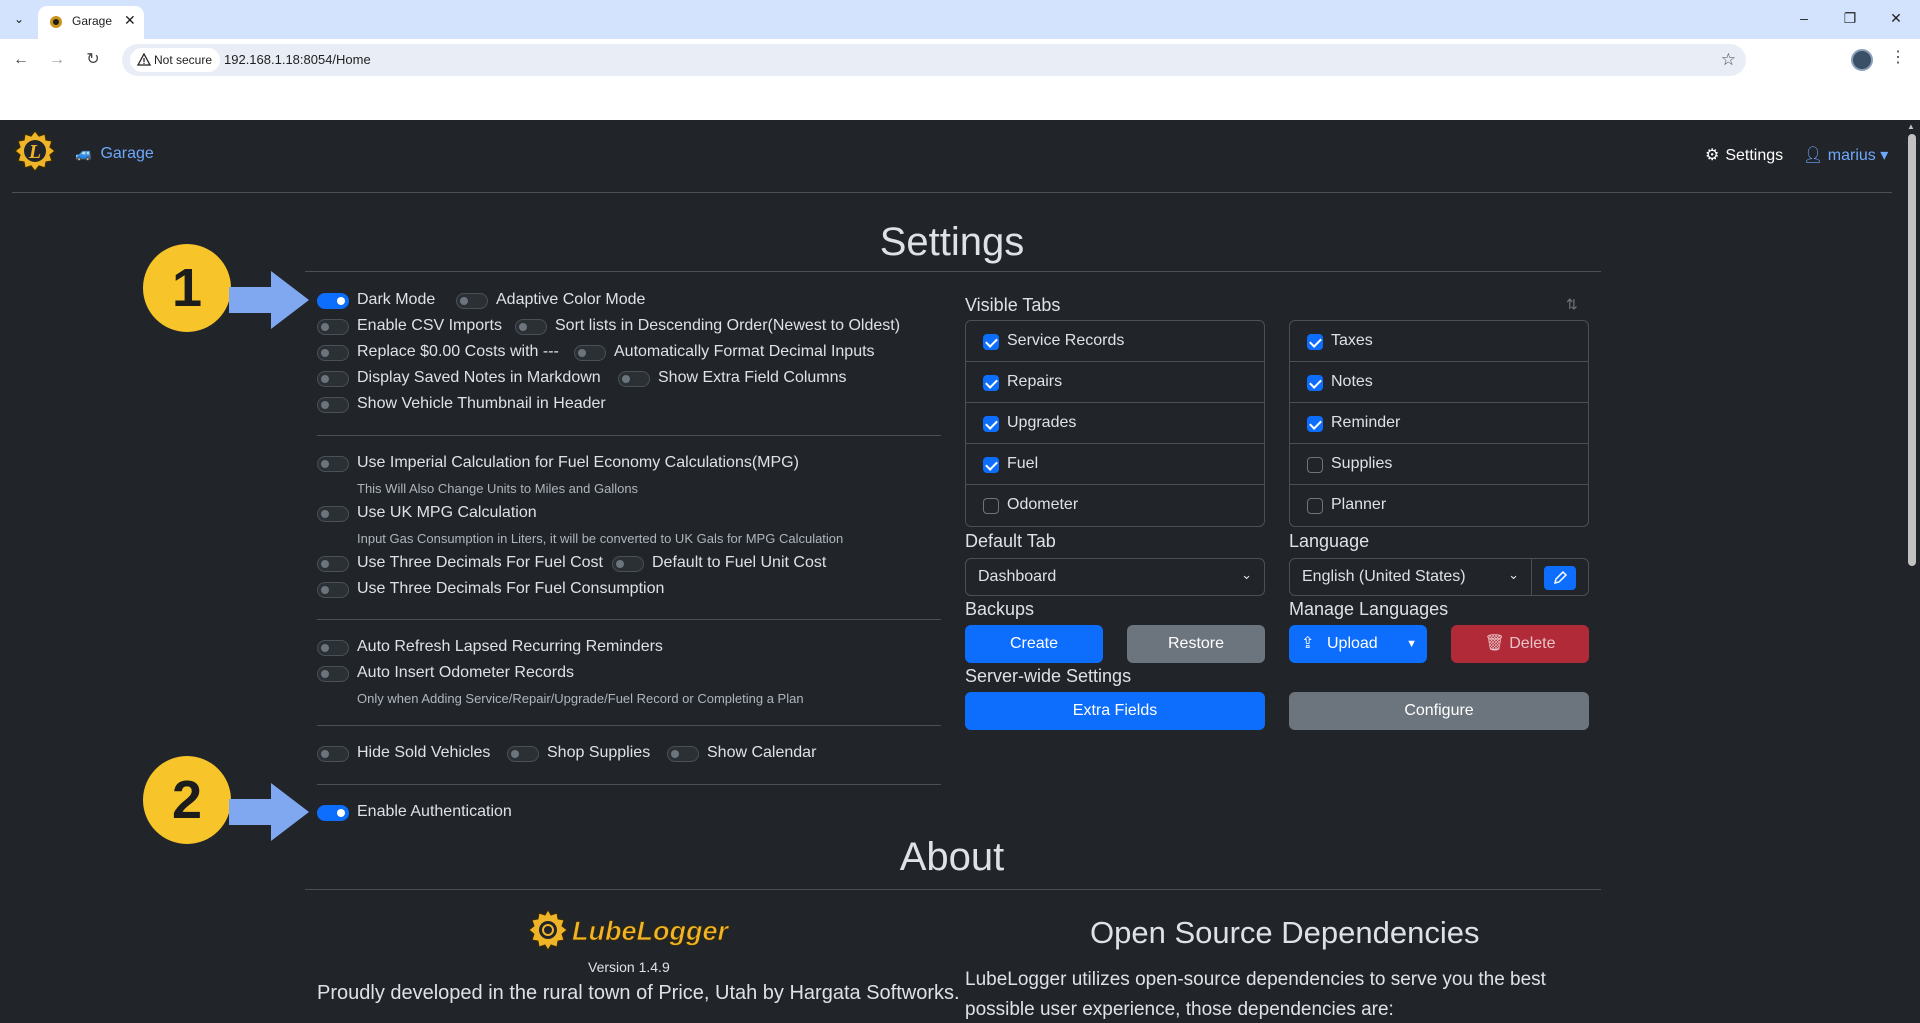 This screenshot has width=1920, height=1023. I want to click on fuel-unit-cost-label: Default to Fuel Unit Cost, so click(739, 562).